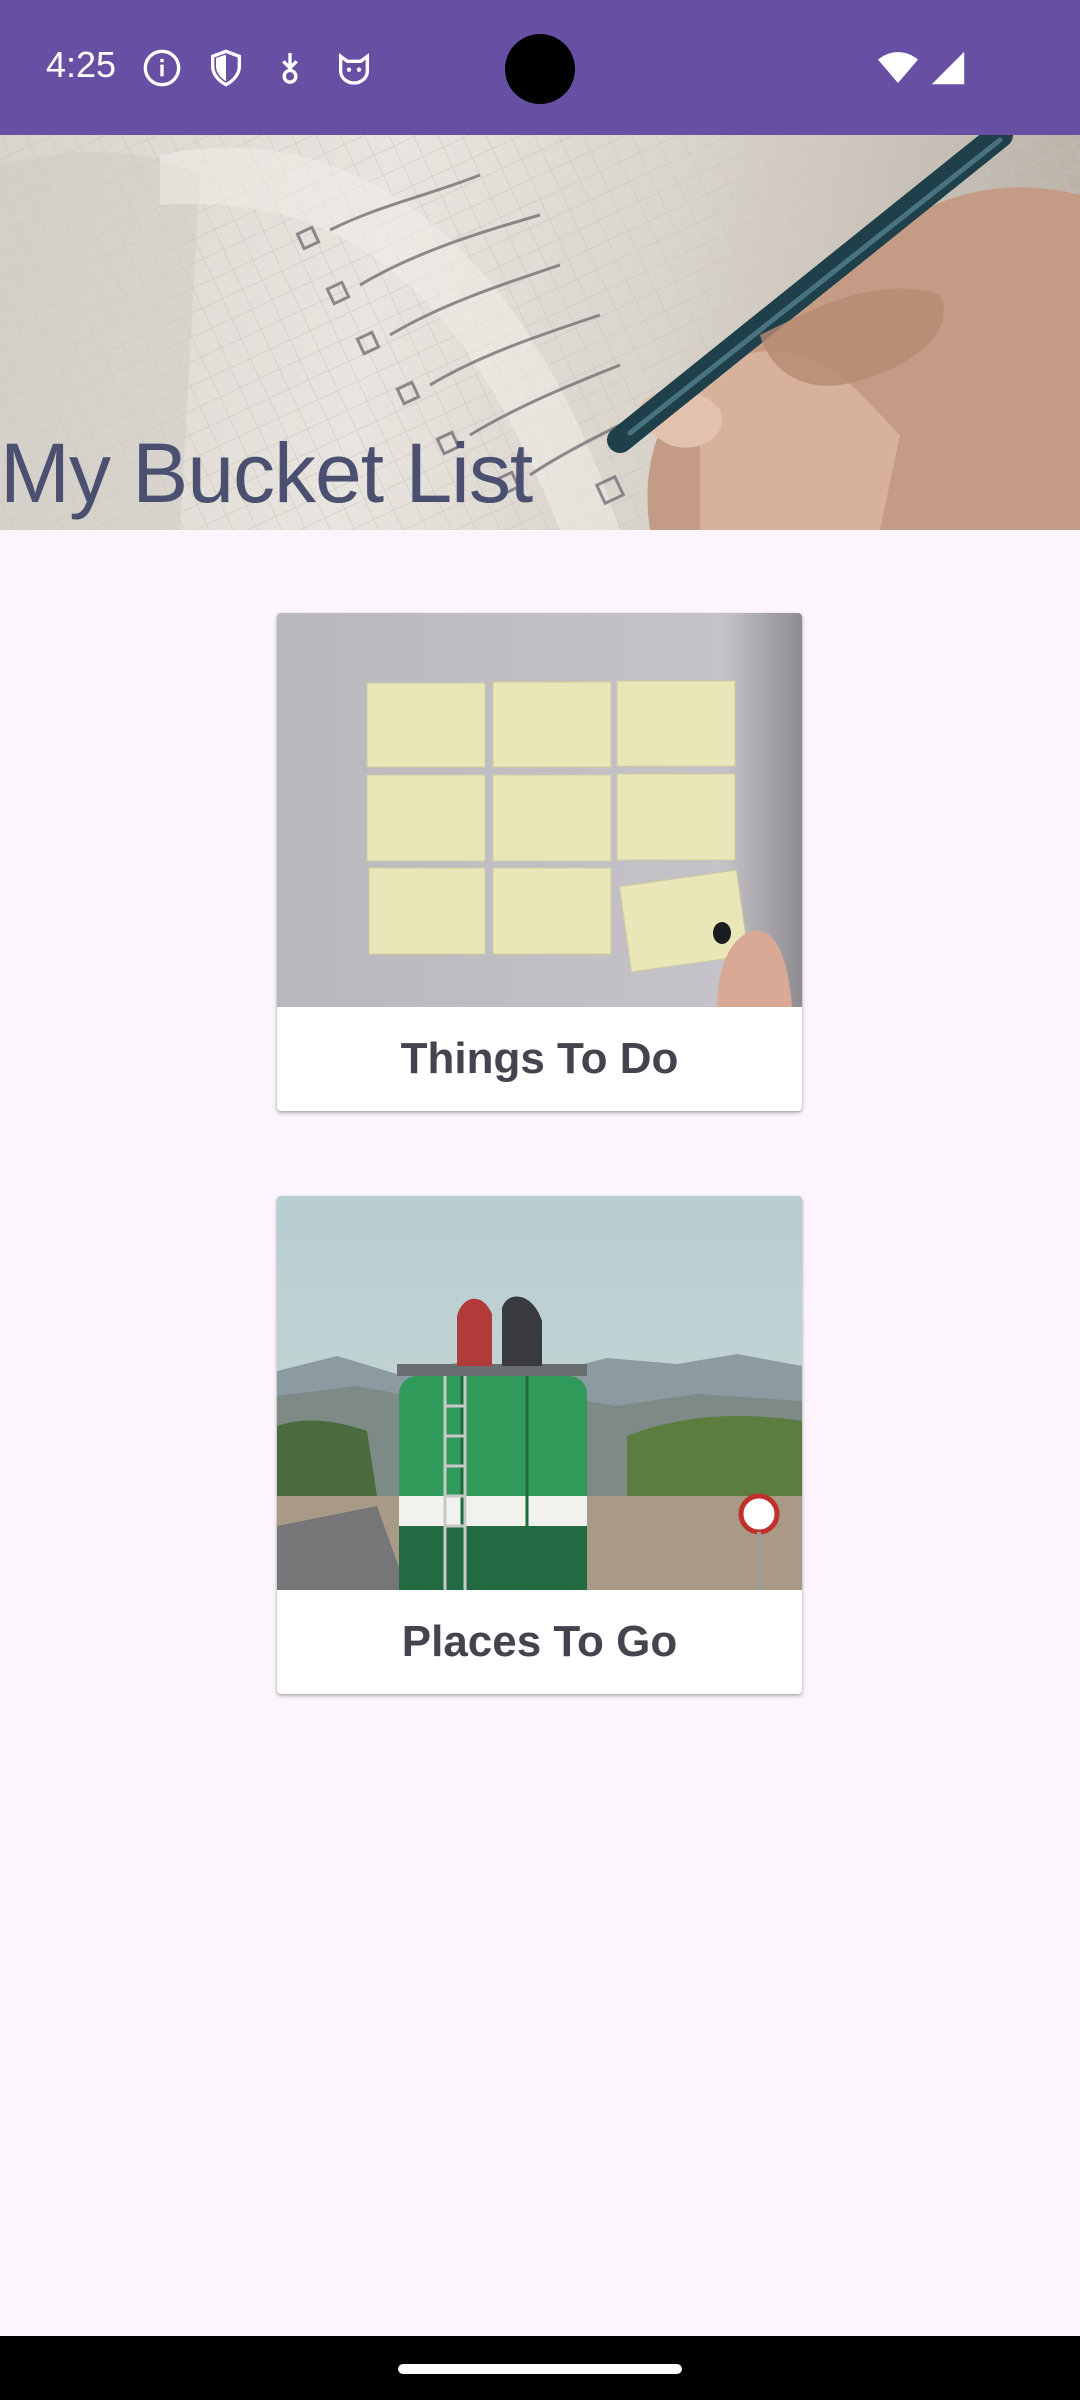  Describe the element at coordinates (226, 68) in the screenshot. I see `shield-icon` at that location.